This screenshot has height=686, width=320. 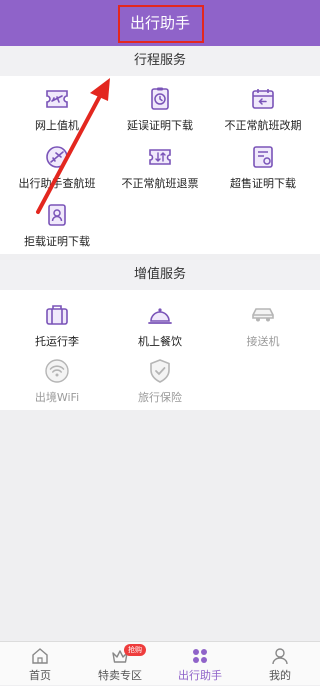 I want to click on service-label: 延误证明下载, so click(x=160, y=125).